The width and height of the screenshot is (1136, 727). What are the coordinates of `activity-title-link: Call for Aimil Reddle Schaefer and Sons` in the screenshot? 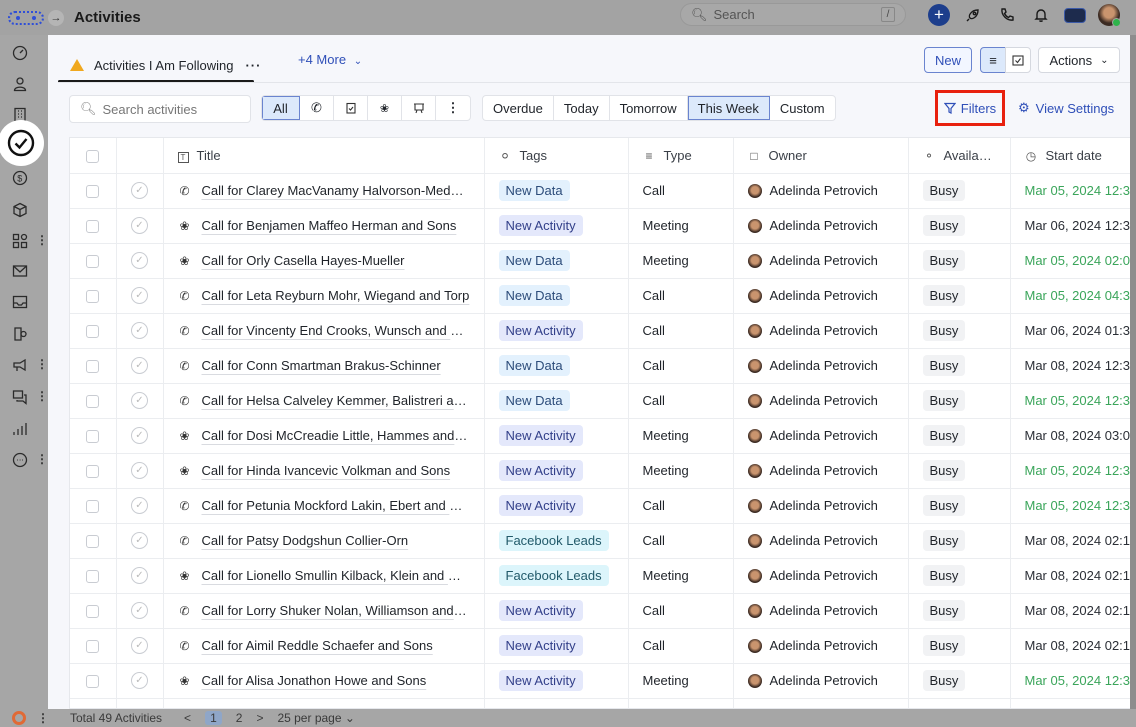 It's located at (317, 645).